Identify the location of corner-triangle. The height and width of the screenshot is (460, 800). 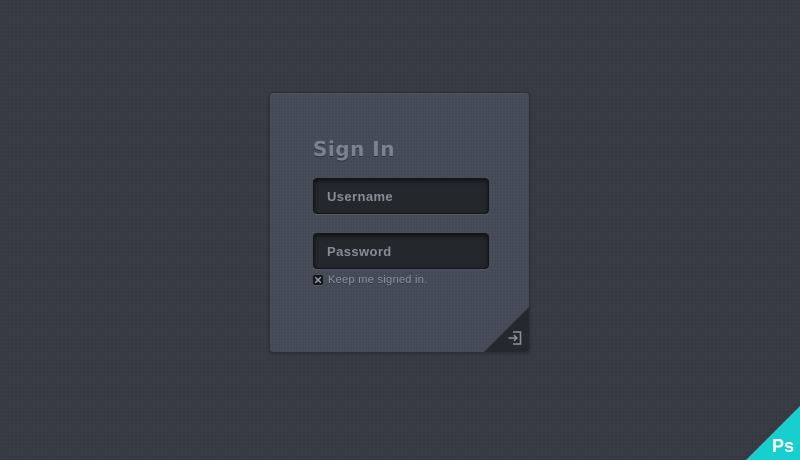
(506, 329).